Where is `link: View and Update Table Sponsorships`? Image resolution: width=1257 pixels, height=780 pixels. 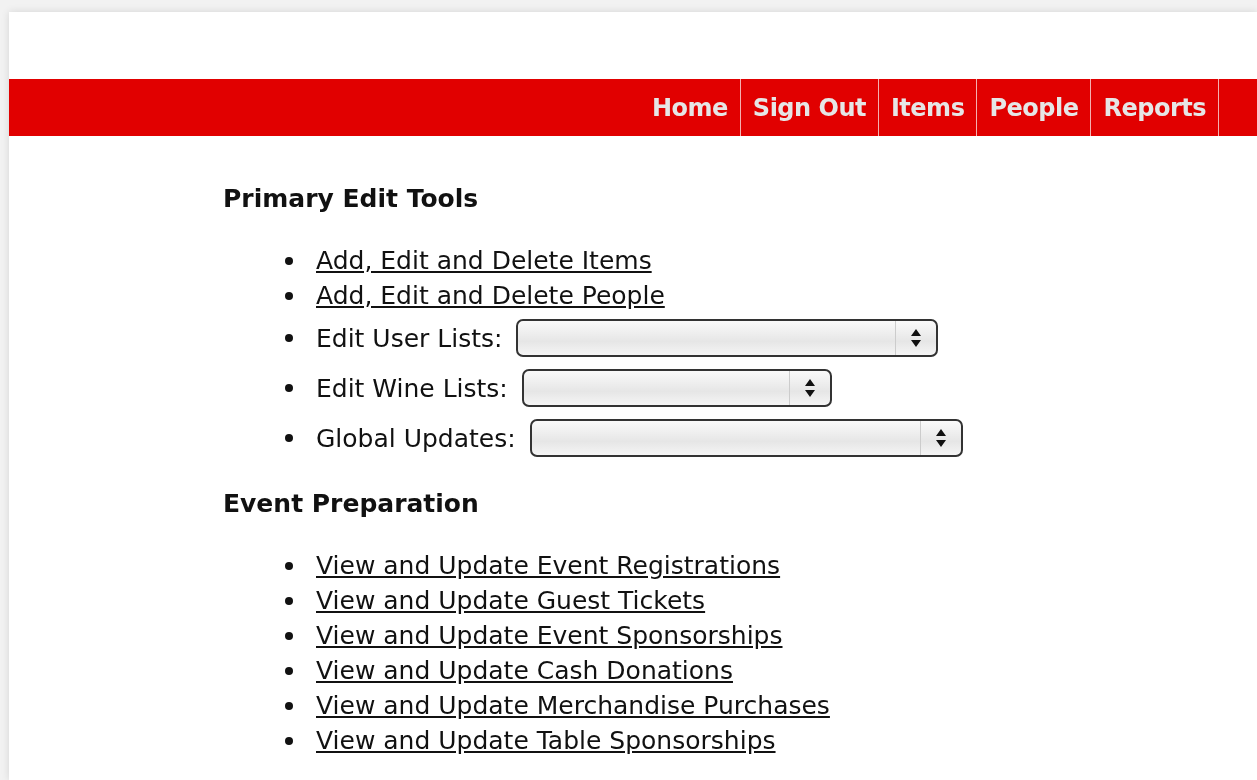
link: View and Update Table Sponsorships is located at coordinates (546, 740).